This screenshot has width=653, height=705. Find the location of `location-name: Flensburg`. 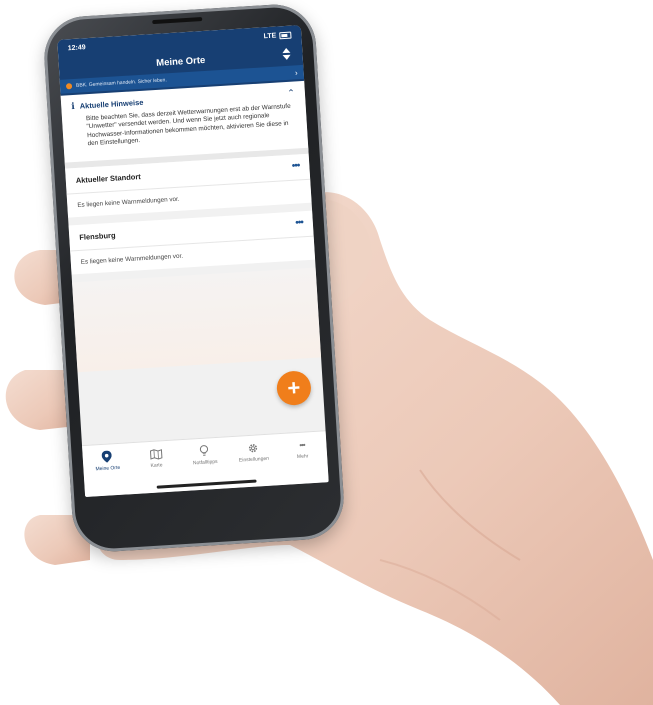

location-name: Flensburg is located at coordinates (97, 236).